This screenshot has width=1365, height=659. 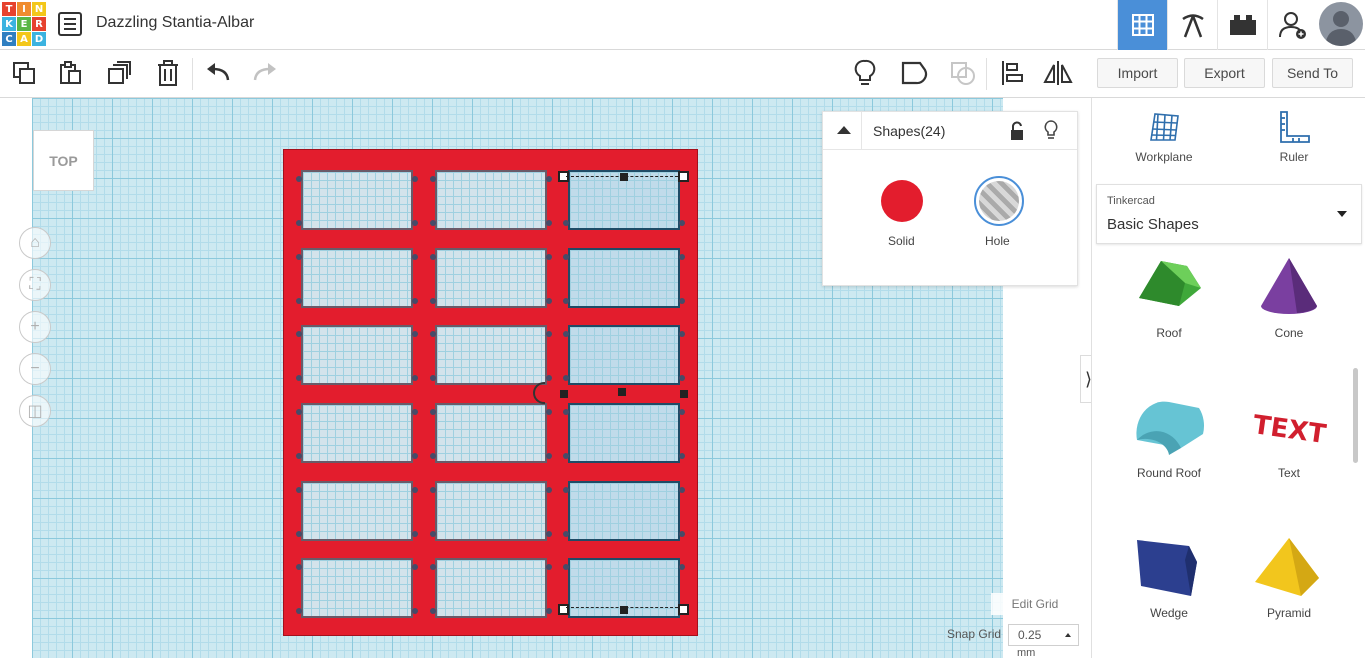 What do you see at coordinates (1169, 598) in the screenshot?
I see `shape-item-wedge: Wedge` at bounding box center [1169, 598].